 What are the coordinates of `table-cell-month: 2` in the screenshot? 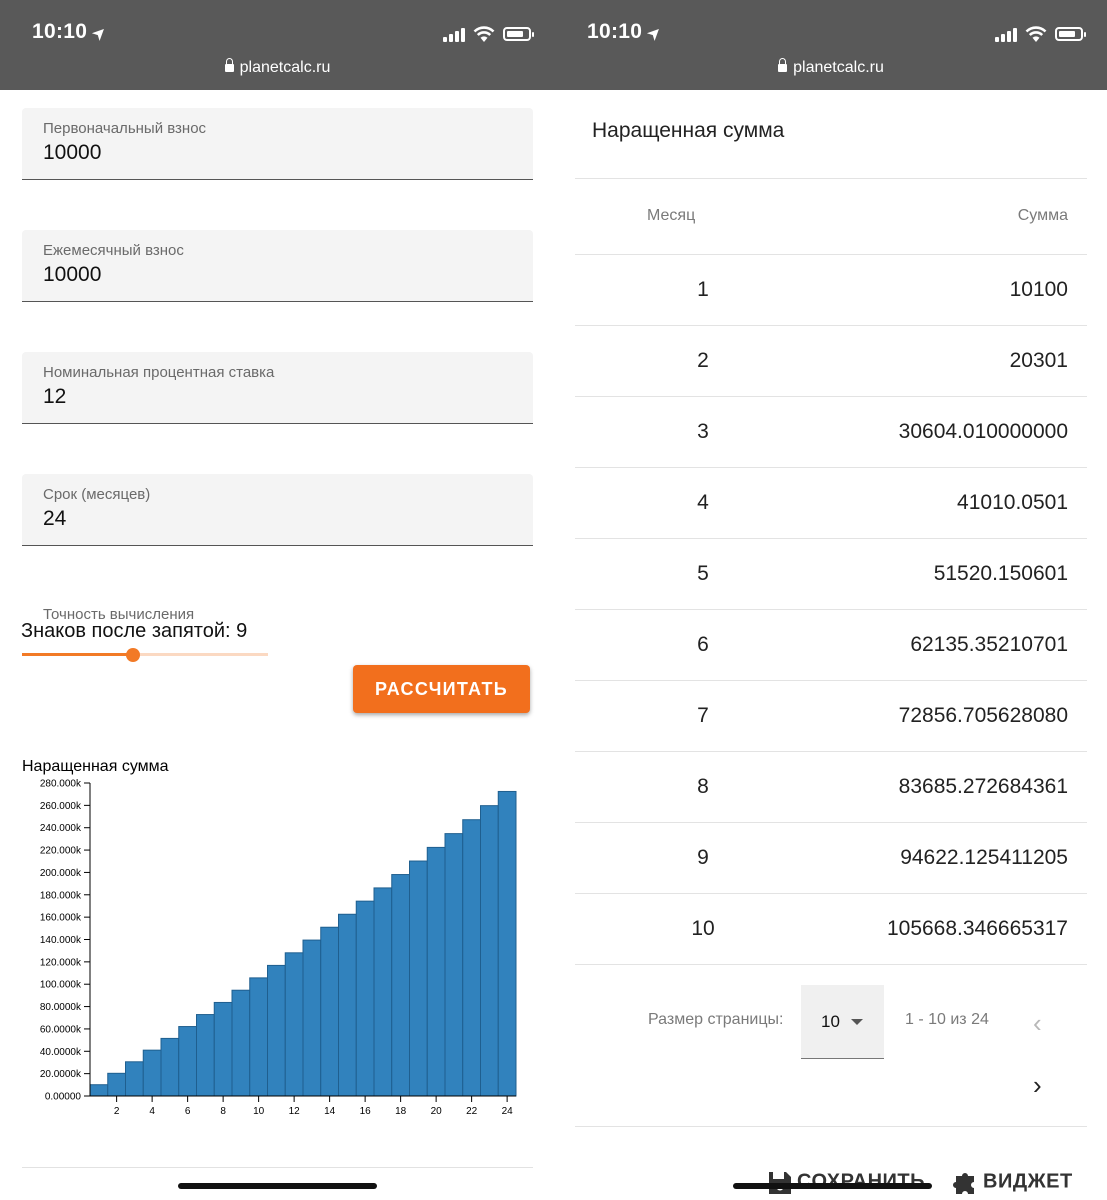 It's located at (703, 360).